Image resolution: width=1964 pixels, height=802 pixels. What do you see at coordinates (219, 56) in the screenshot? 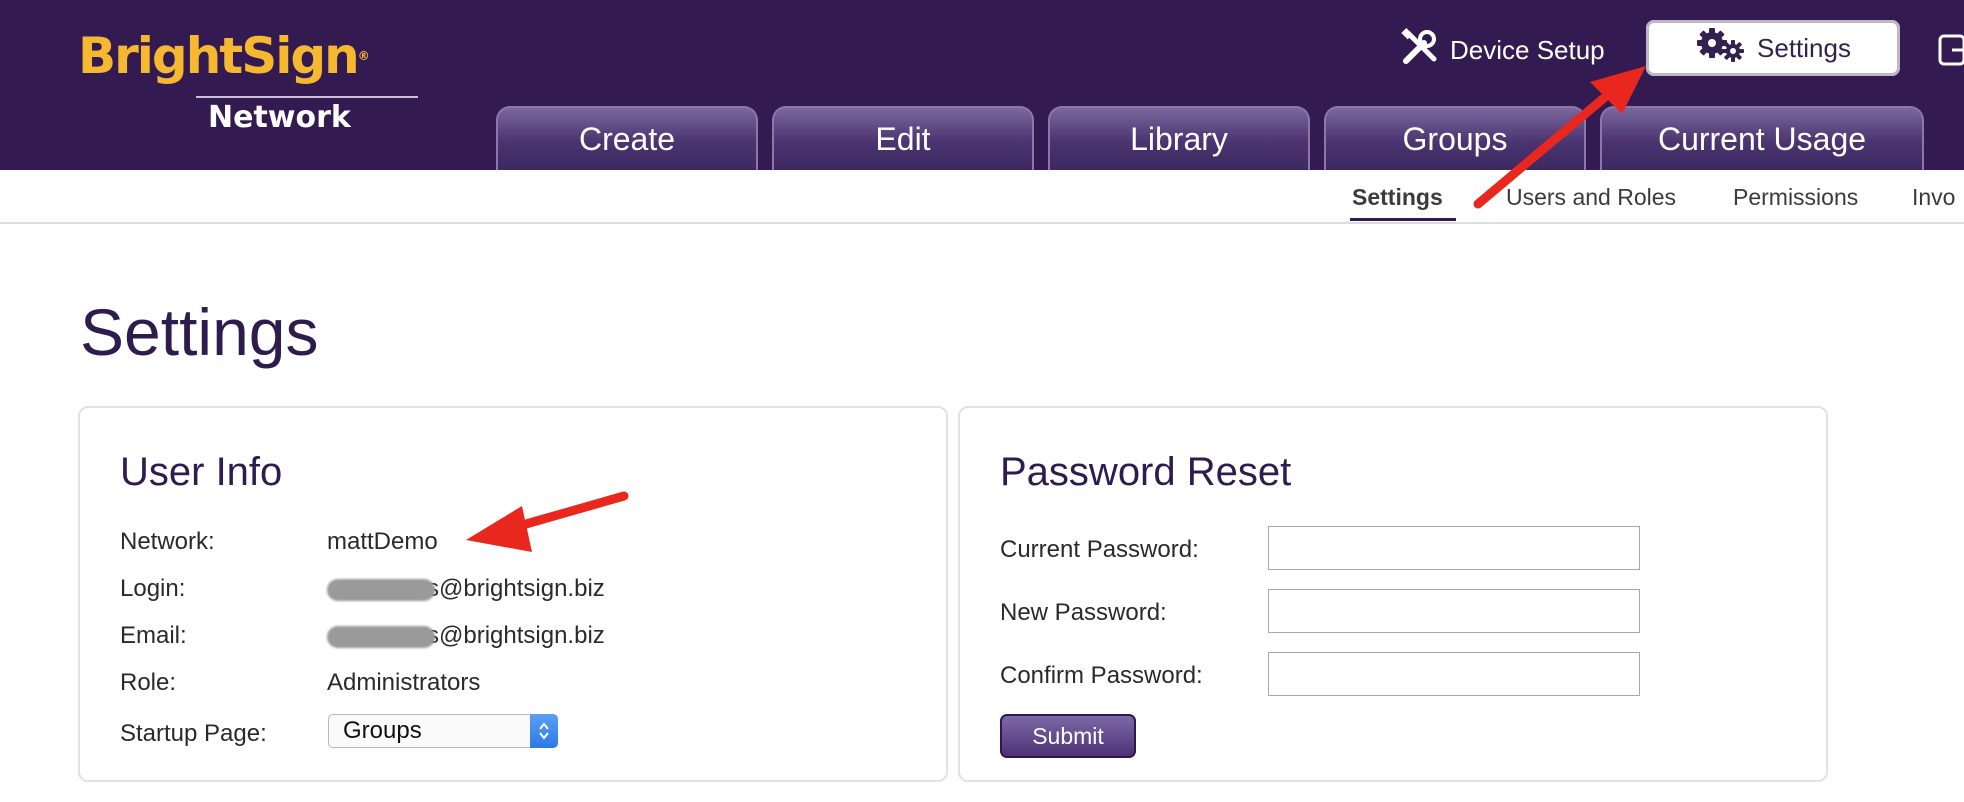
I see `logo-main-text: BrightSign` at bounding box center [219, 56].